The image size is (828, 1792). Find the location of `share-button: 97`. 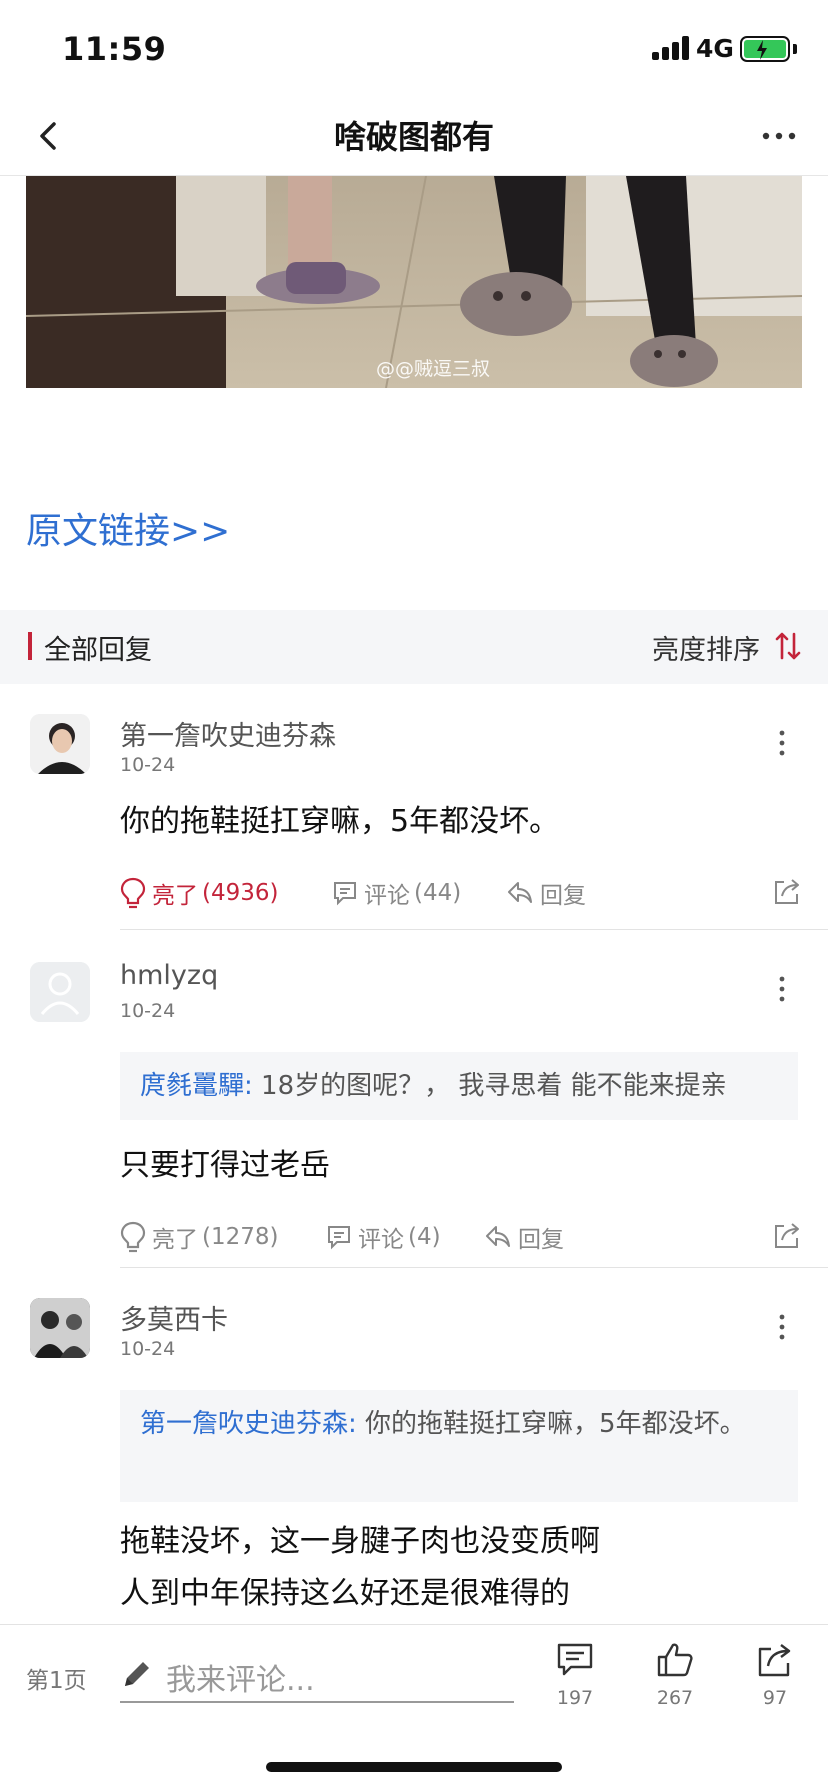

share-button: 97 is located at coordinates (775, 1675).